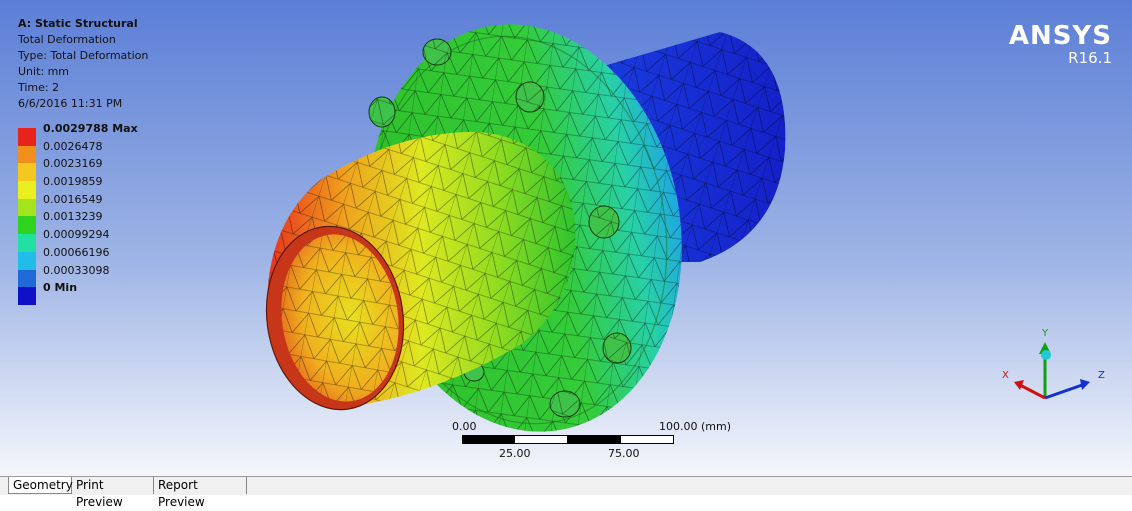  What do you see at coordinates (624, 453) in the screenshot?
I see `scale-label-75: 75.00` at bounding box center [624, 453].